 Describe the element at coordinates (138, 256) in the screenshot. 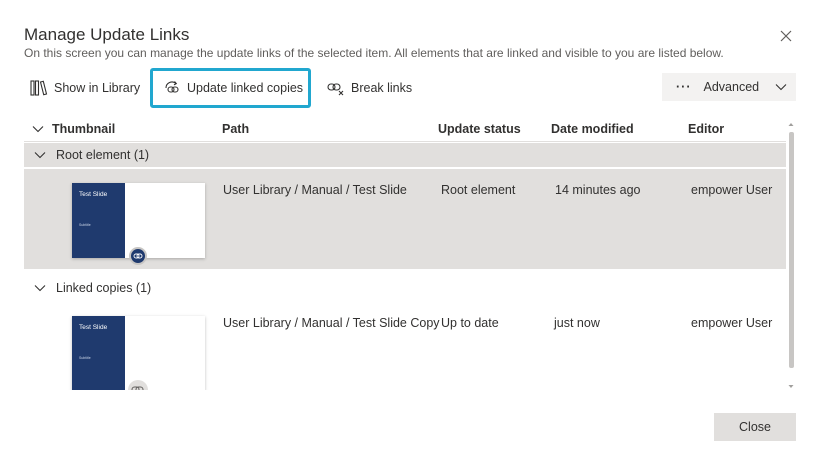

I see `root-link-badge-icon` at that location.